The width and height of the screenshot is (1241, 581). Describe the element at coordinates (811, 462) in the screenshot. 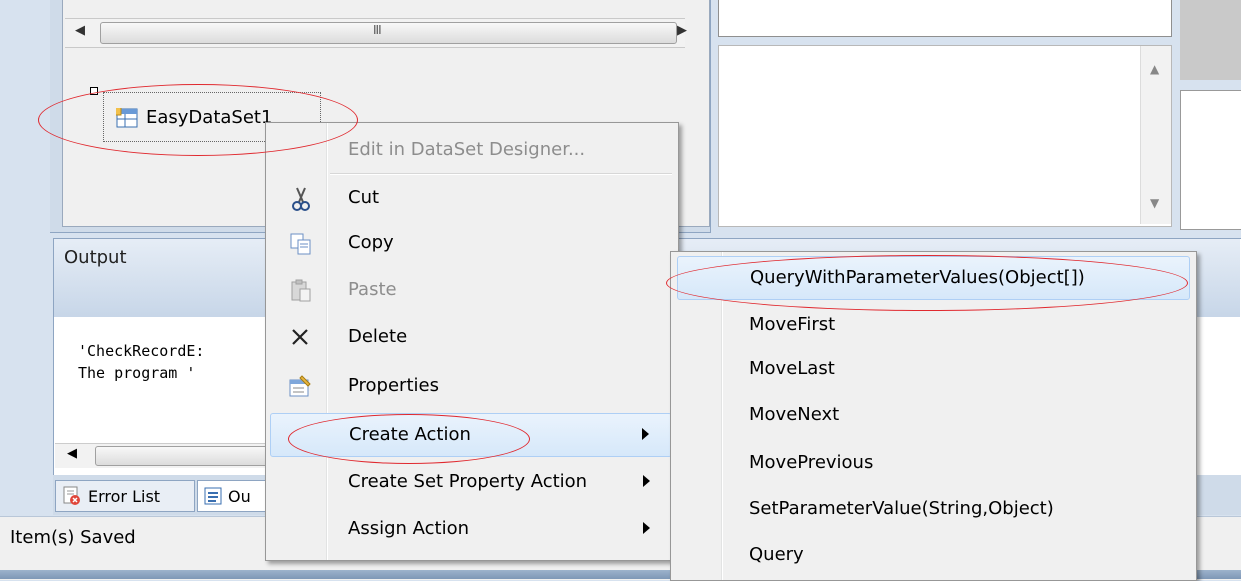

I see `menu-item-label: MovePrevious` at that location.